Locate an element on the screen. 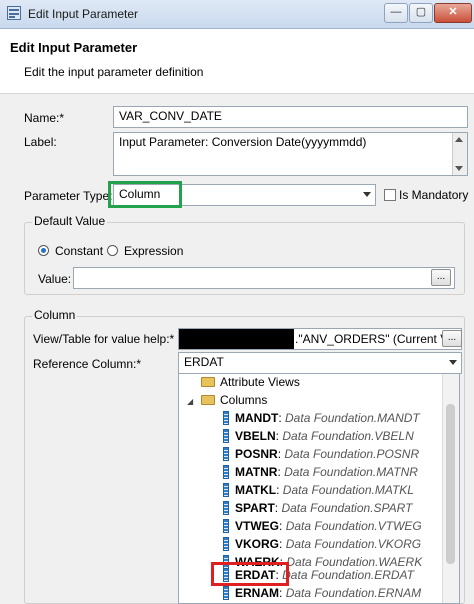 The height and width of the screenshot is (604, 474). tree-item-ernam: ERNAM: Data Foundation.ERNAM is located at coordinates (322, 594).